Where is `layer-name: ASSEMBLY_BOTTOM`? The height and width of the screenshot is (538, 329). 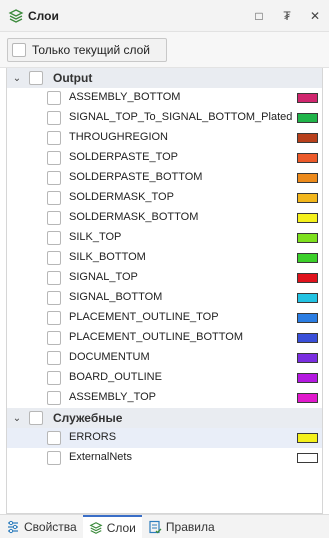
layer-name: ASSEMBLY_BOTTOM is located at coordinates (125, 97).